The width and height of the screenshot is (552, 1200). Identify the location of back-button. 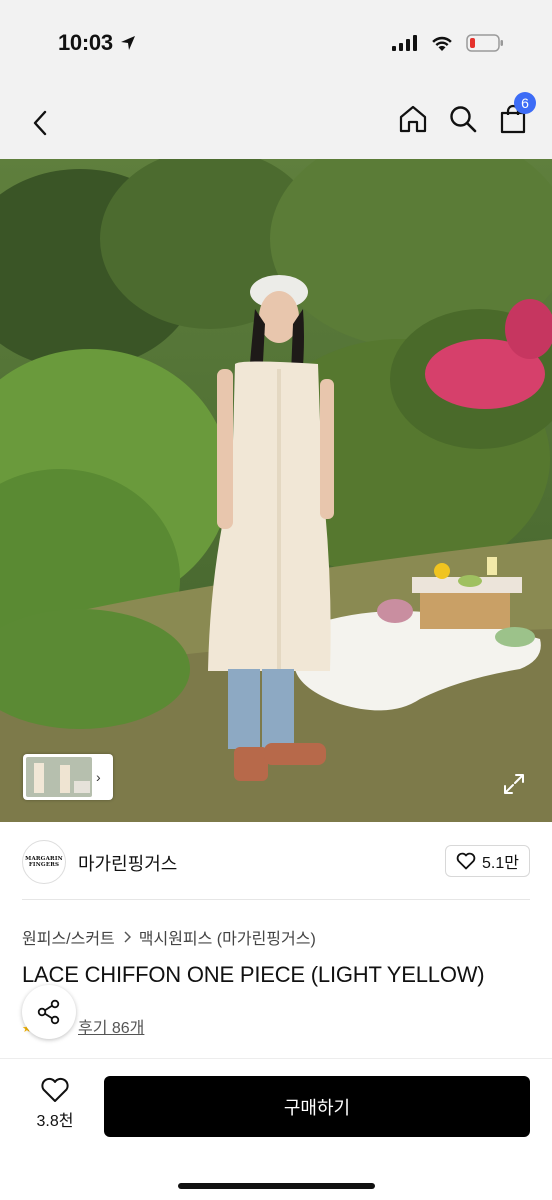
(40, 123).